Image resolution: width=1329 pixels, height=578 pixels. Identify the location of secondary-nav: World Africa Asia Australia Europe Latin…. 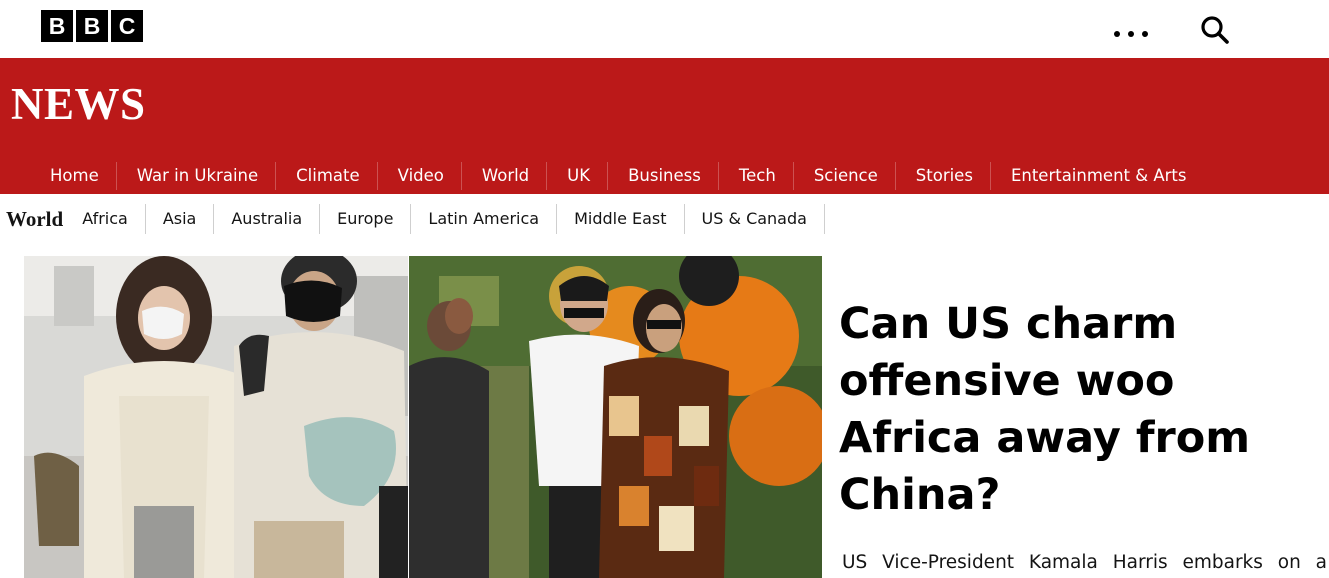
(412, 219).